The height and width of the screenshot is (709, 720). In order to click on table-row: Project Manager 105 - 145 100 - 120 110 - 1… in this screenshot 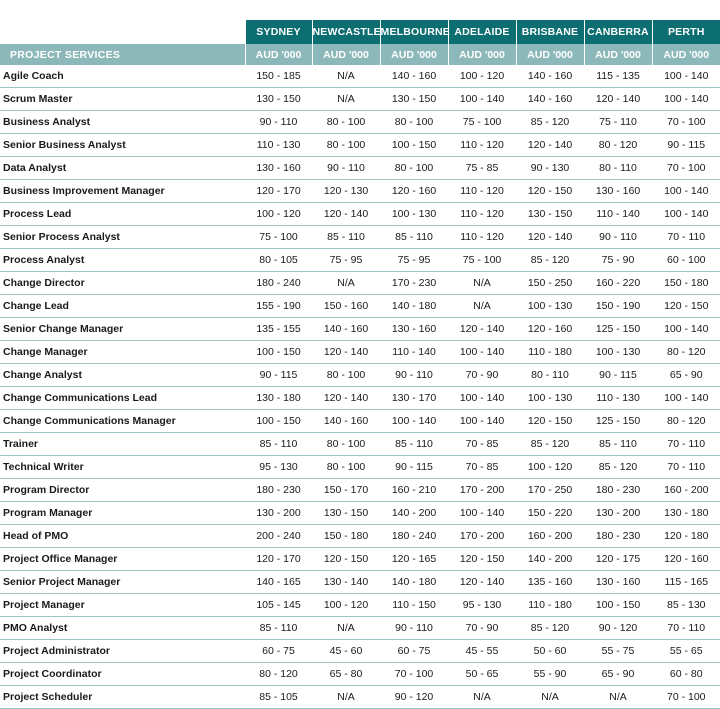, I will do `click(360, 605)`.